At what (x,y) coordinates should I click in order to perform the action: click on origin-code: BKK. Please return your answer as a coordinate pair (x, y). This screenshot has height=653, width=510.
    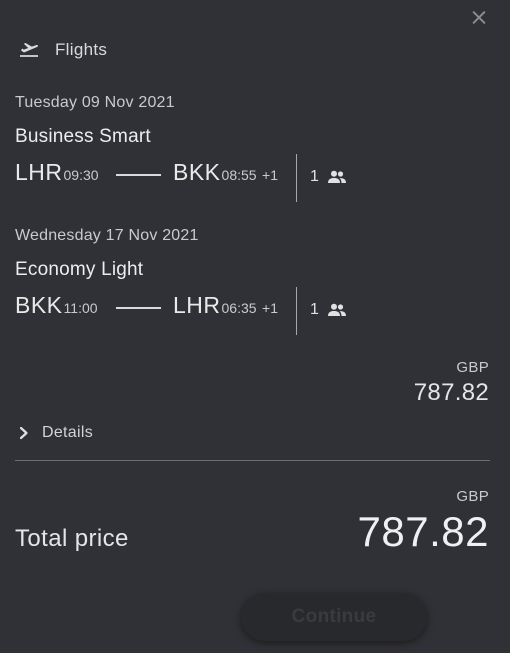
    Looking at the image, I should click on (39, 305).